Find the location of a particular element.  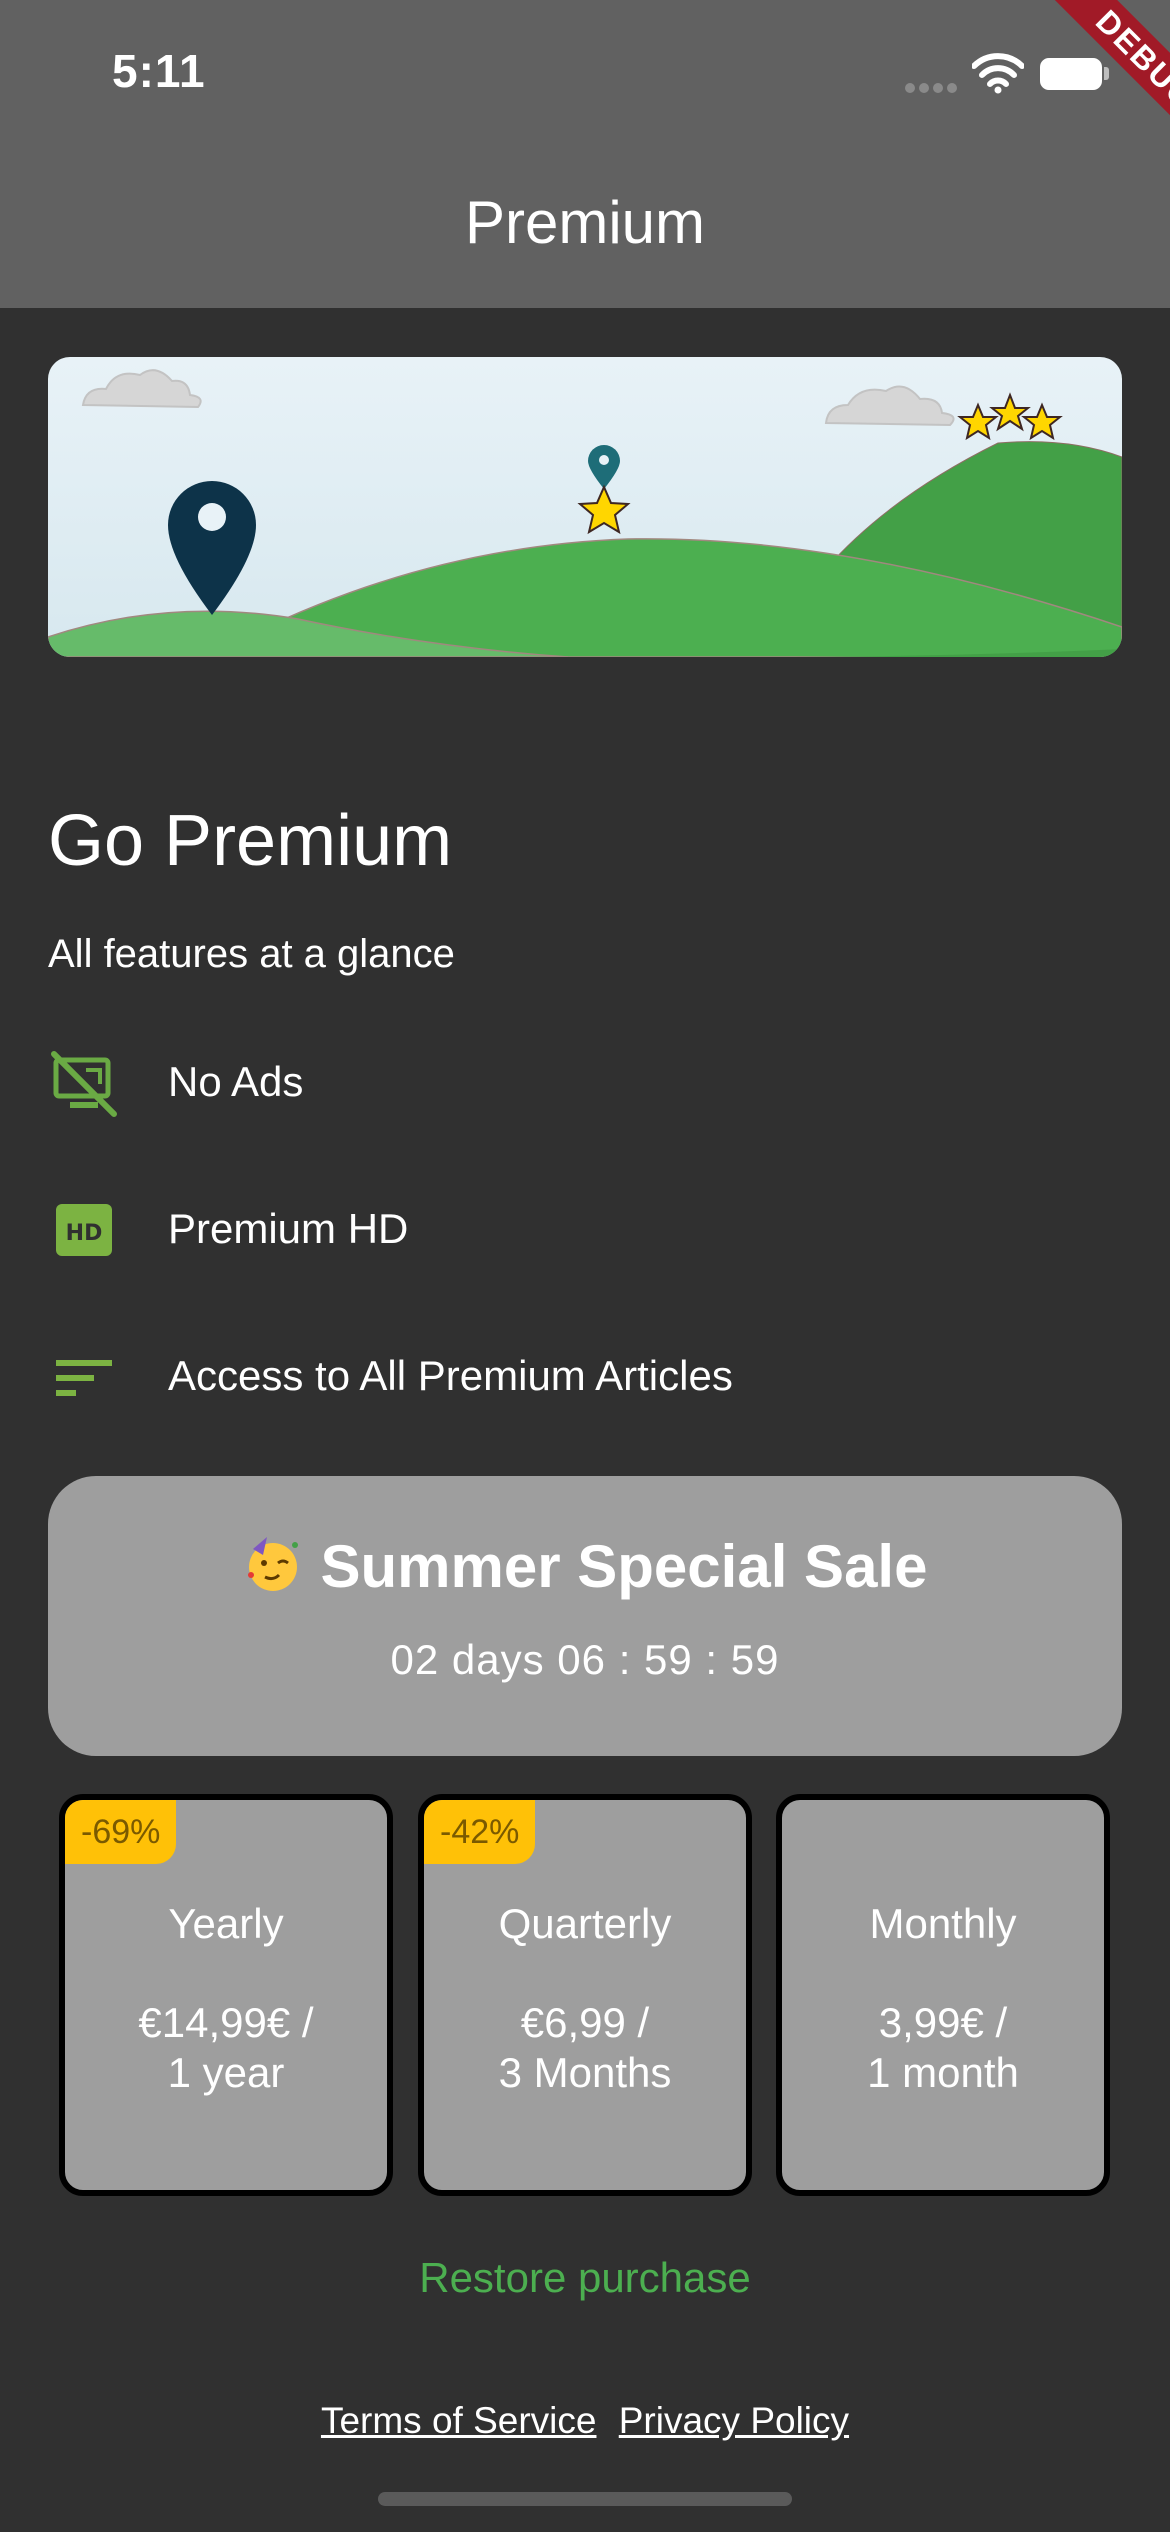

hd-icon: HD is located at coordinates (84, 1230).